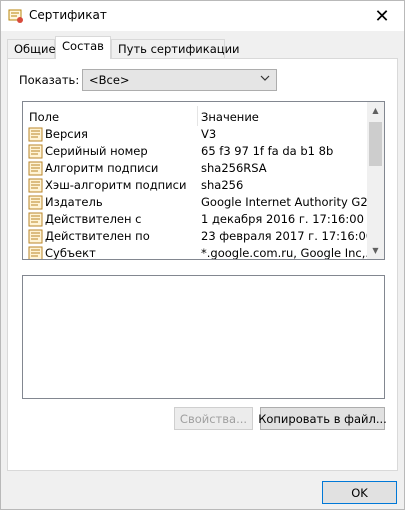 This screenshot has height=510, width=405. I want to click on field-name: Издатель, so click(74, 202).